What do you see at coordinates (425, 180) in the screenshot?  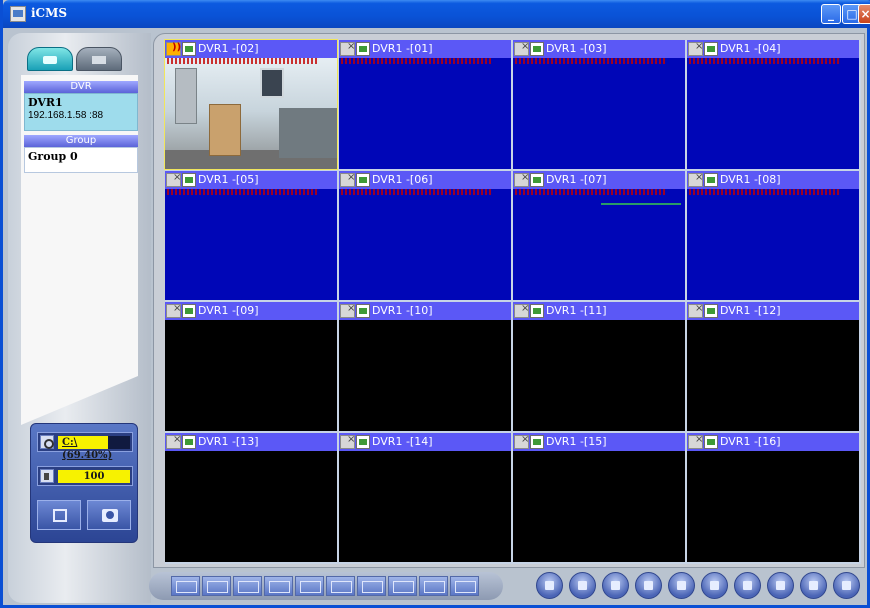 I see `video-cell-header: DVR1 -[06]` at bounding box center [425, 180].